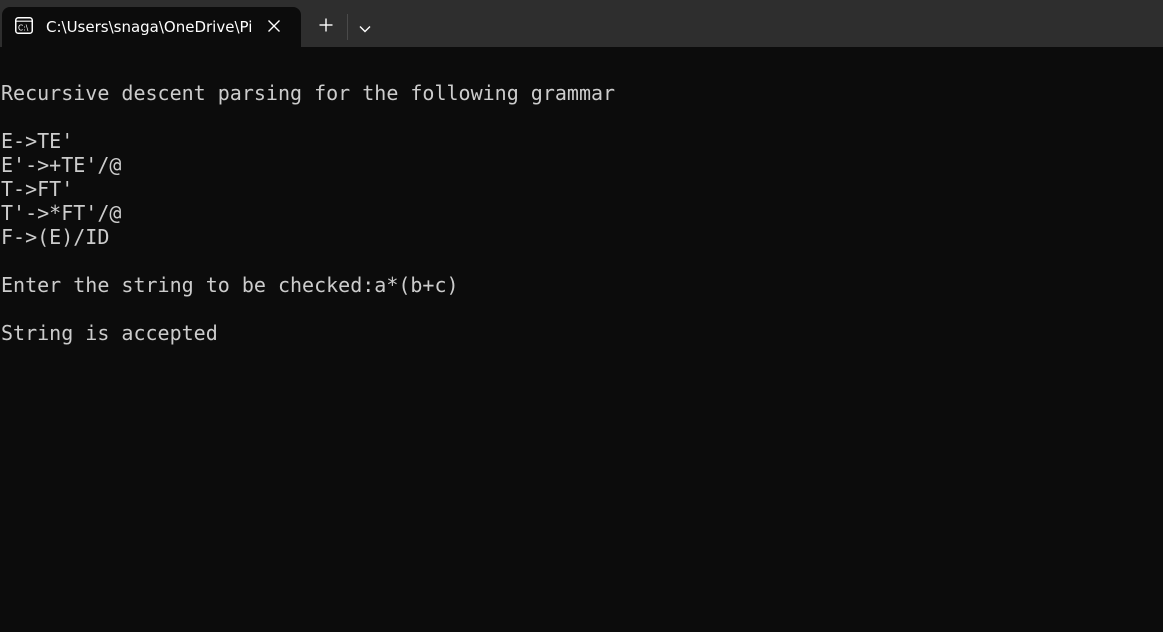 This screenshot has width=1163, height=632. I want to click on input-prompt-line: Enter the string to be checked:a*(b+c), so click(230, 285).